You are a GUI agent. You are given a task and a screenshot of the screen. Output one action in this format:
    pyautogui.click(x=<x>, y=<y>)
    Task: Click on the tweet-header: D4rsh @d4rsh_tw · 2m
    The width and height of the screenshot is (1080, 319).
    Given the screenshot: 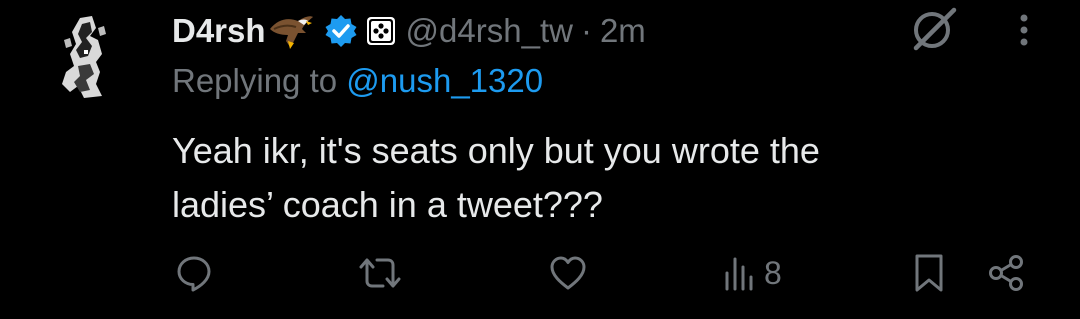 What is the action you would take?
    pyautogui.click(x=409, y=31)
    